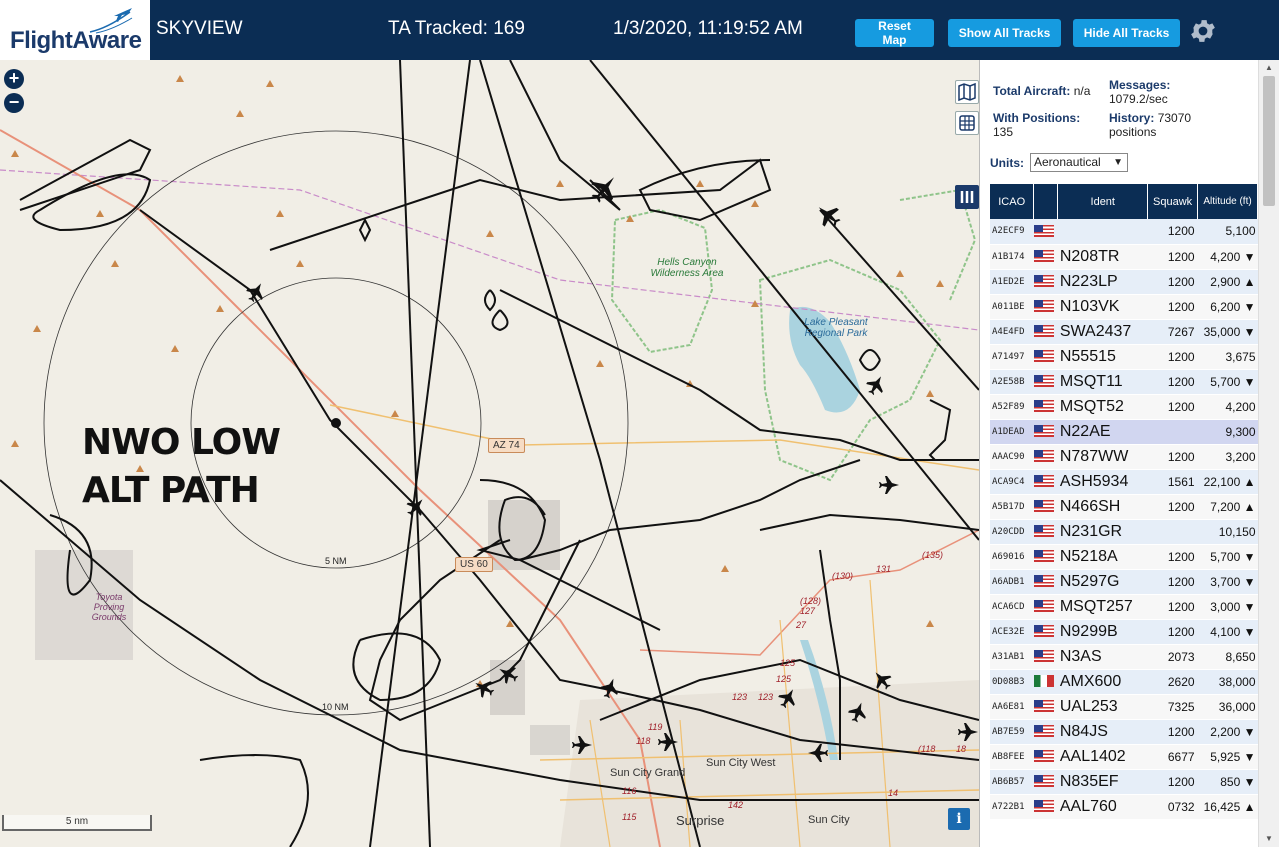  Describe the element at coordinates (1269, 838) in the screenshot. I see `scroll-down-icon: ▼` at that location.